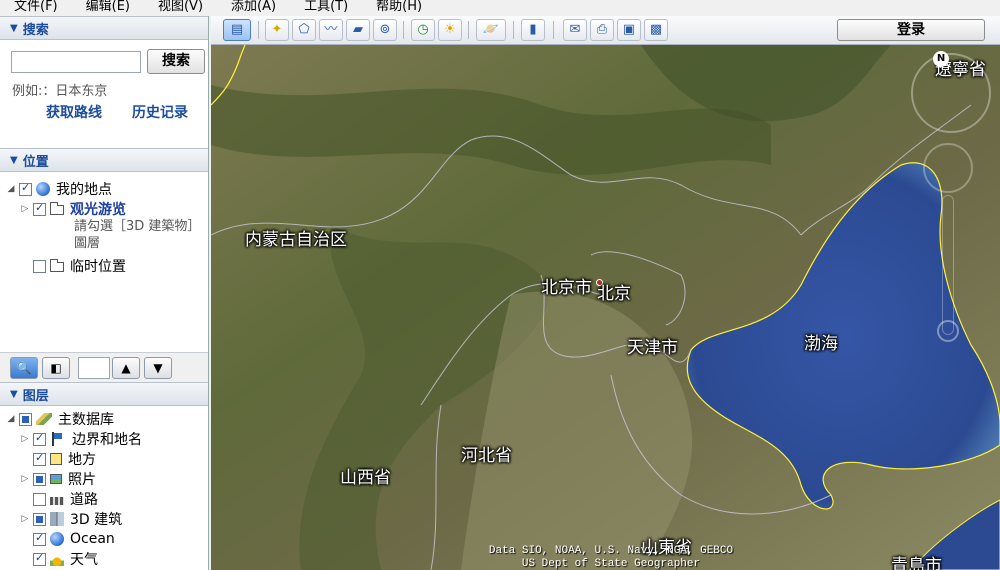  What do you see at coordinates (35, 162) in the screenshot?
I see `places-panel-title: 位置` at bounding box center [35, 162].